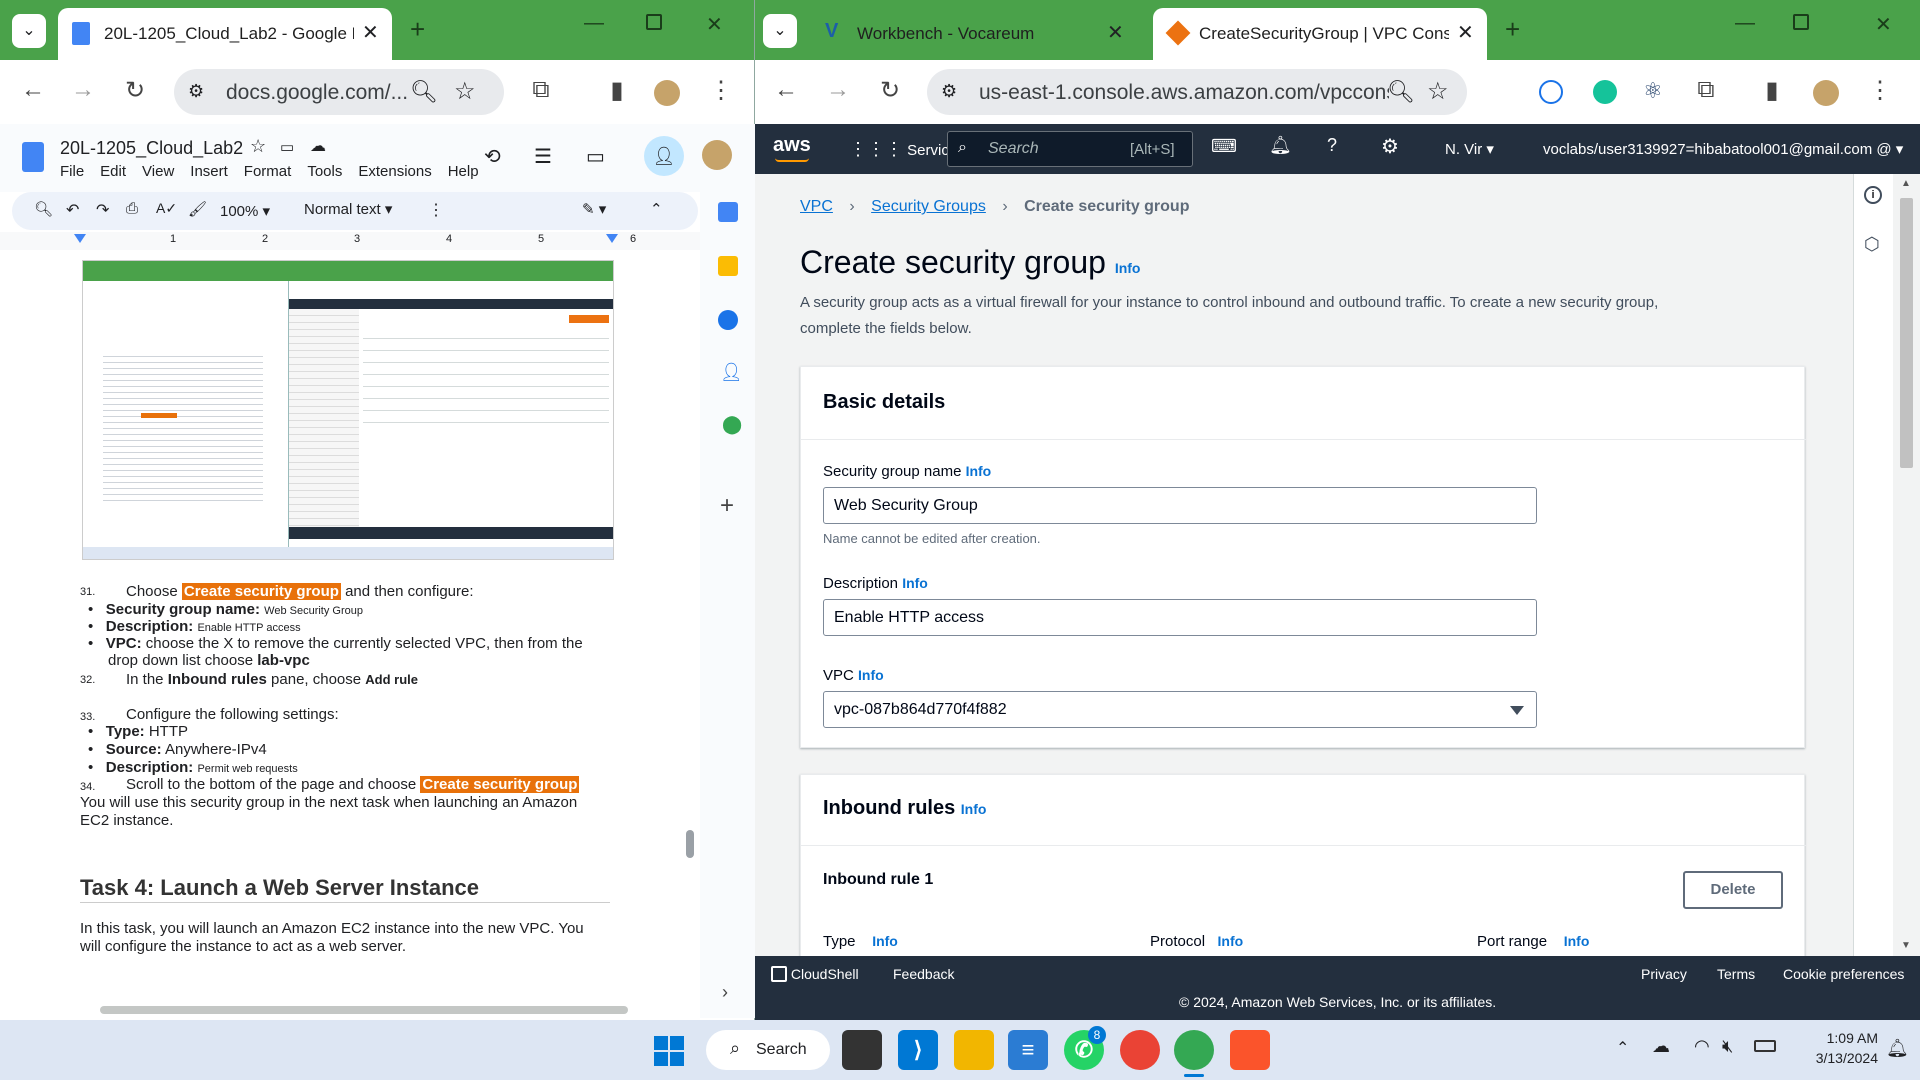 This screenshot has width=1920, height=1080. Describe the element at coordinates (287, 147) in the screenshot. I see `move-icon: ▭` at that location.